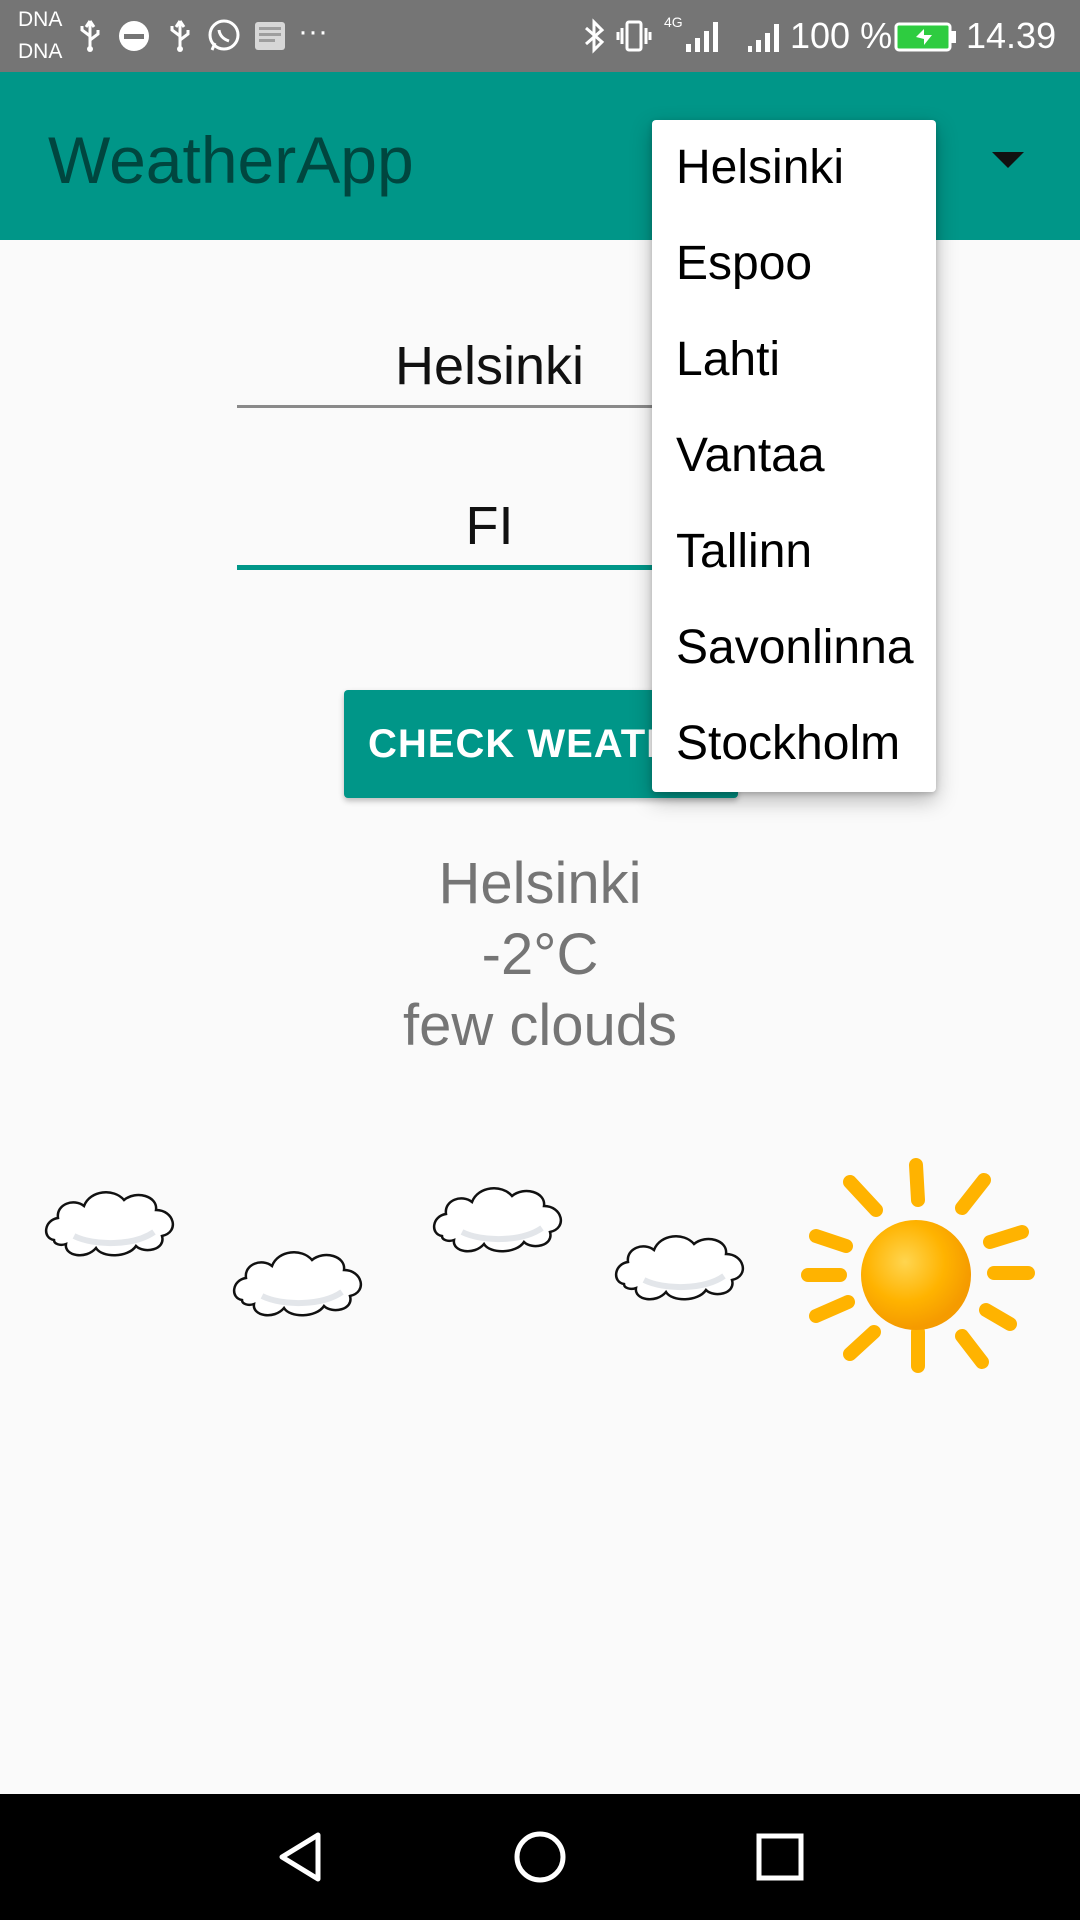  What do you see at coordinates (540, 883) in the screenshot?
I see `result-city: Helsinki` at bounding box center [540, 883].